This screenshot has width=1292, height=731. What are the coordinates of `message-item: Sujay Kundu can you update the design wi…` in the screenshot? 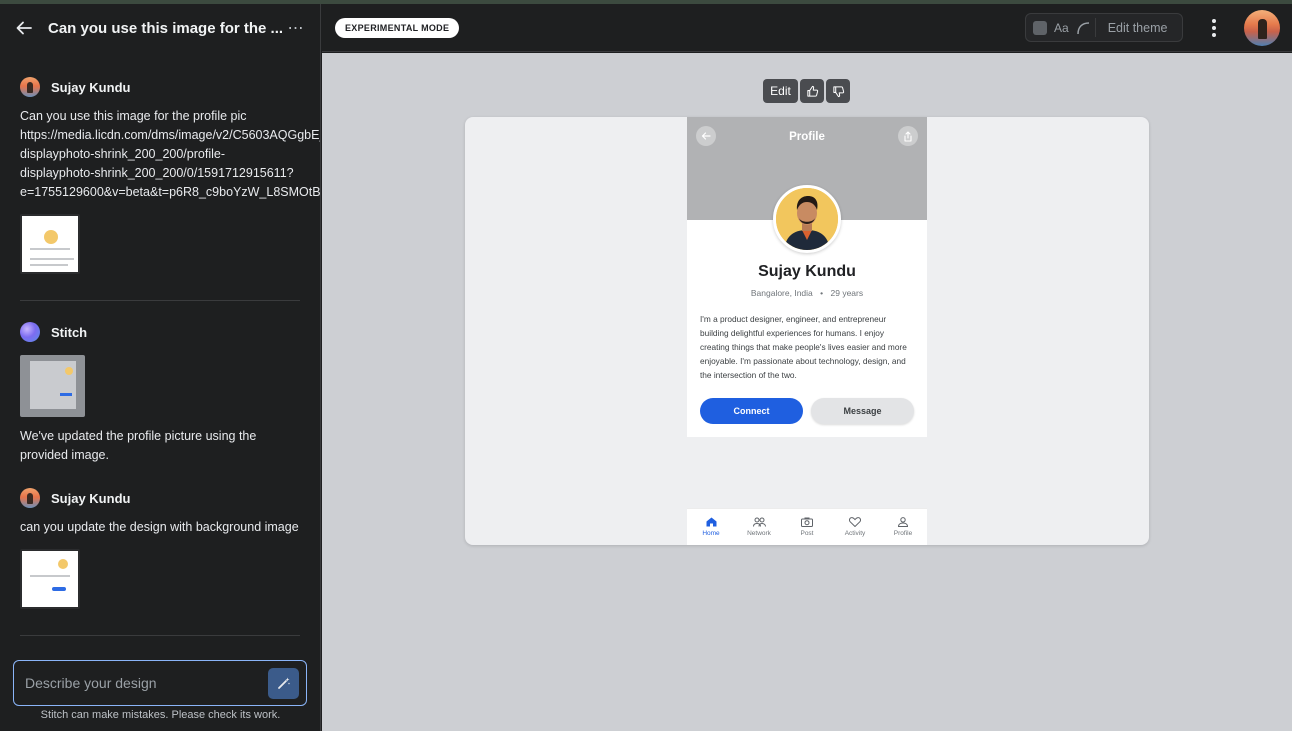 It's located at (170, 550).